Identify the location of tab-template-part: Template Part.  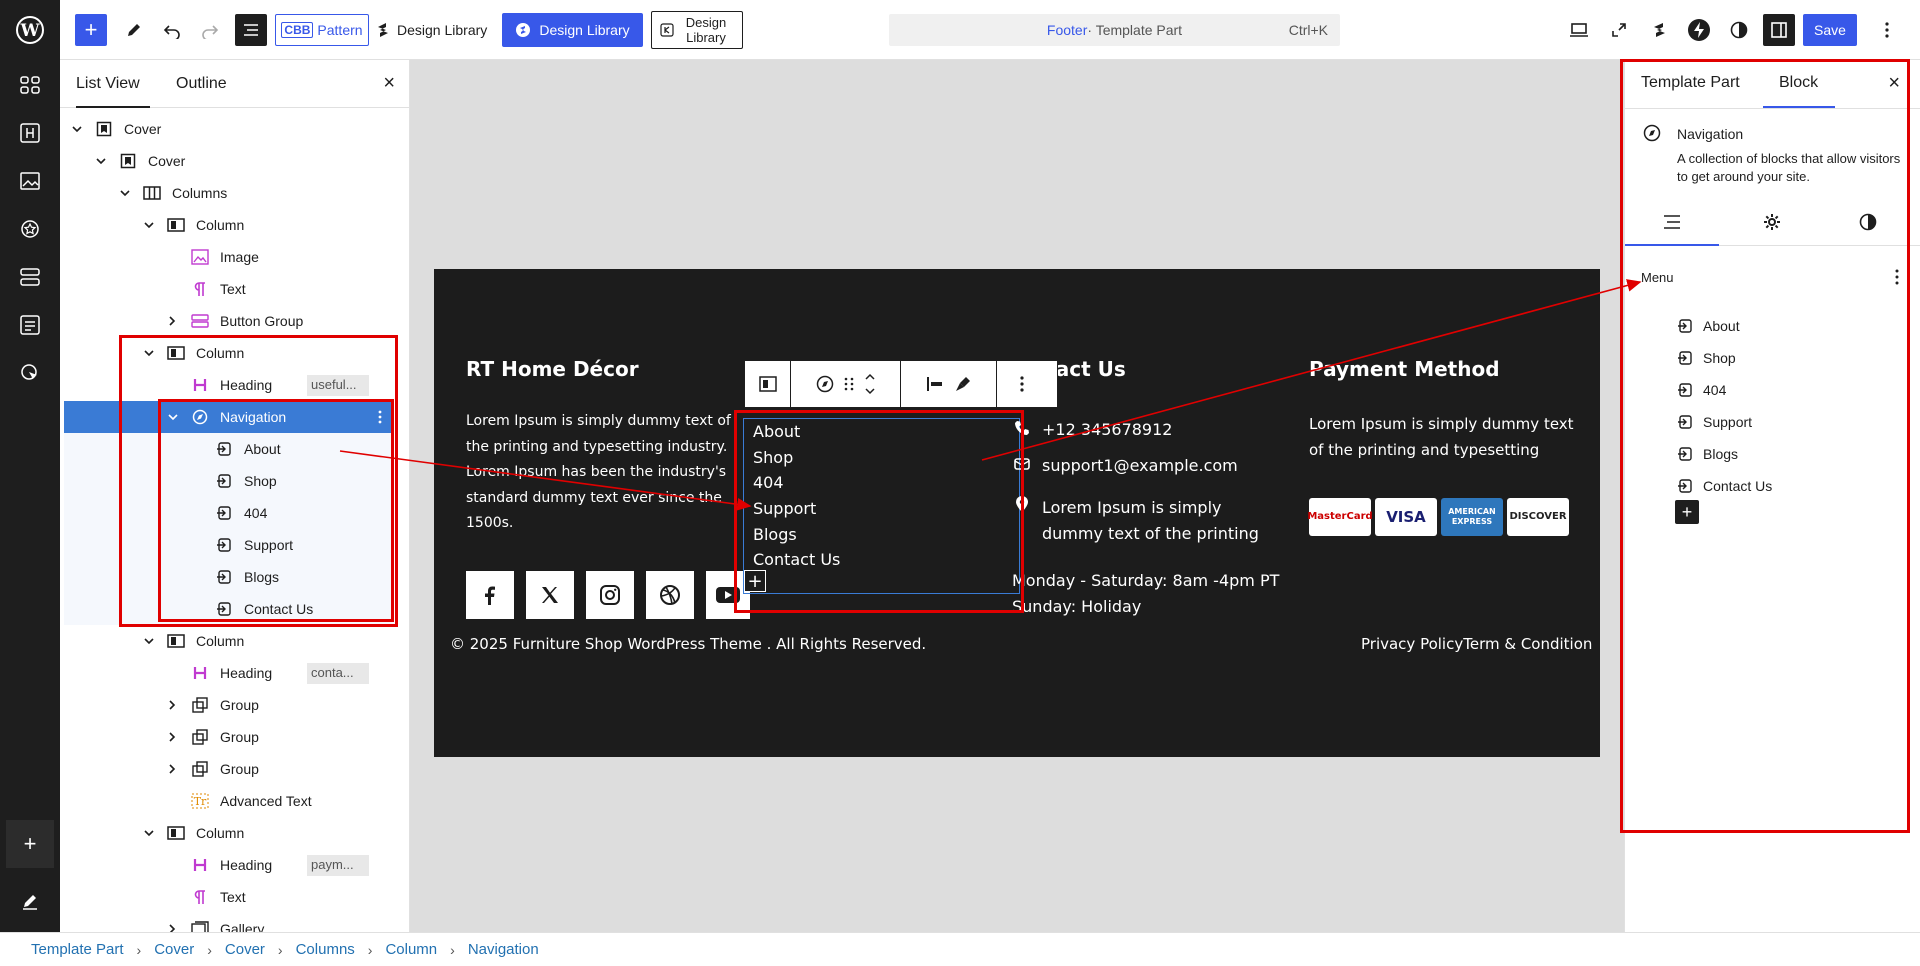
(1690, 83).